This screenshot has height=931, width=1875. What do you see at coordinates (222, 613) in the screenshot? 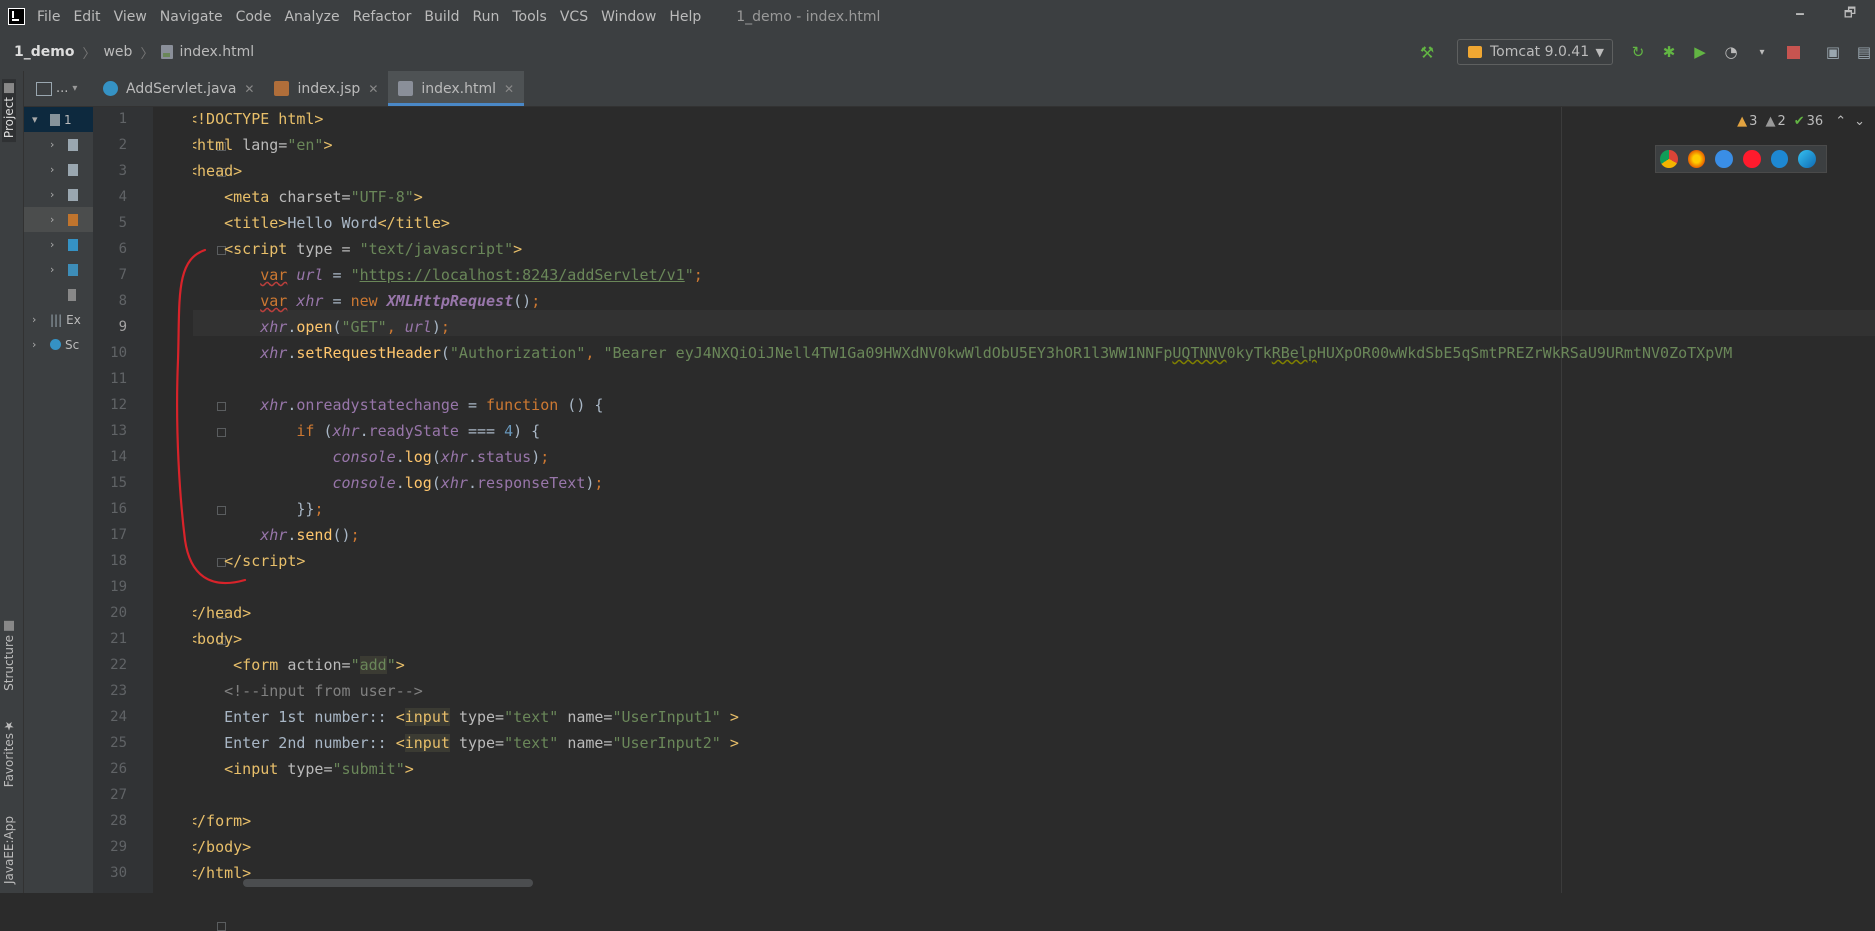
I see `code-line-20: </head>` at bounding box center [222, 613].